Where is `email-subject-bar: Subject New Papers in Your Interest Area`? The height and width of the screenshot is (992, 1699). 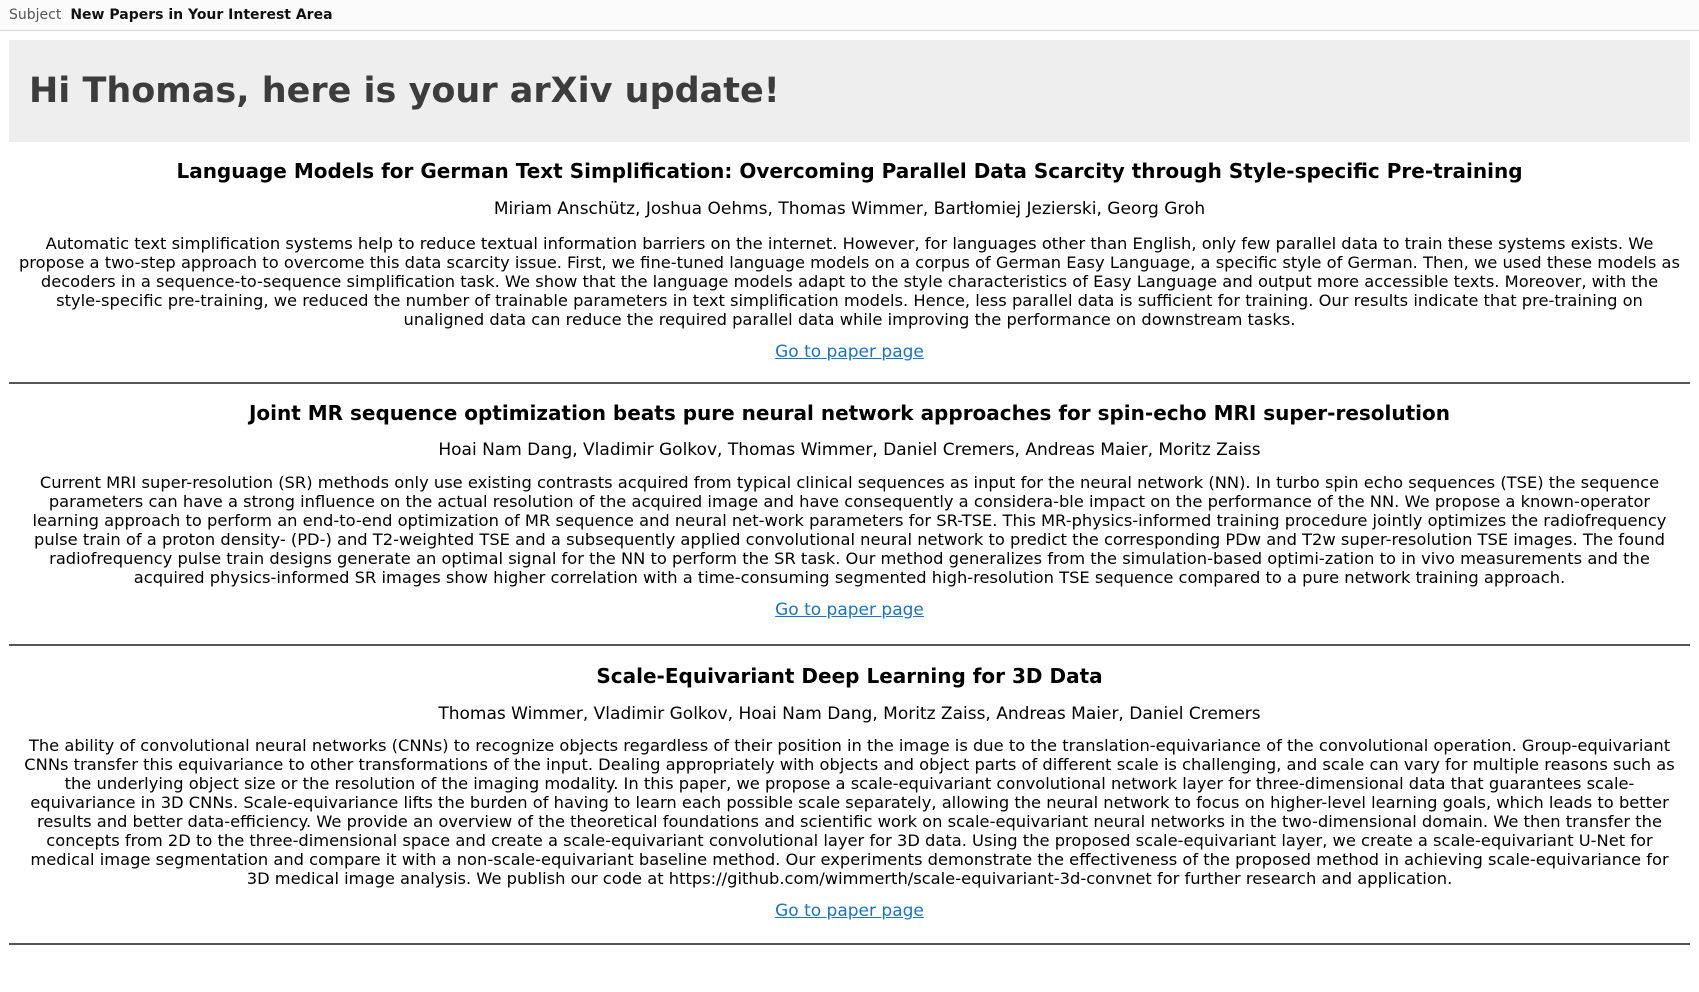 email-subject-bar: Subject New Papers in Your Interest Area is located at coordinates (849, 15).